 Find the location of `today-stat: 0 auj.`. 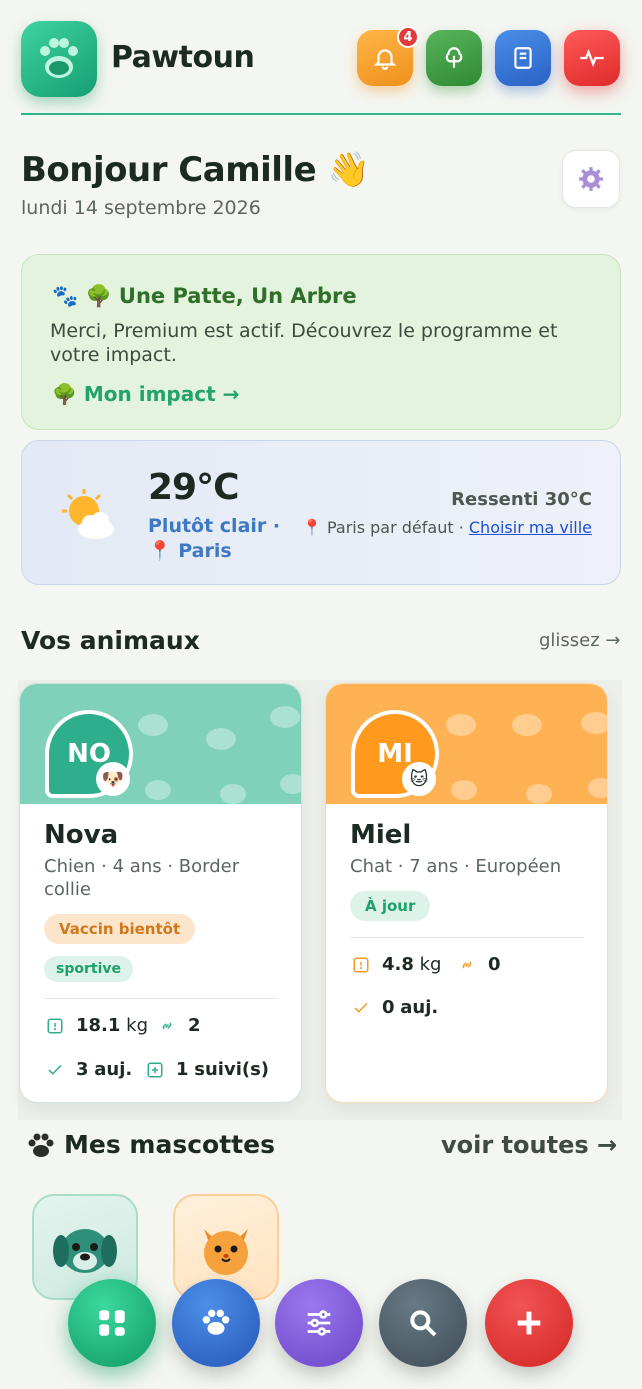

today-stat: 0 auj. is located at coordinates (395, 1007).